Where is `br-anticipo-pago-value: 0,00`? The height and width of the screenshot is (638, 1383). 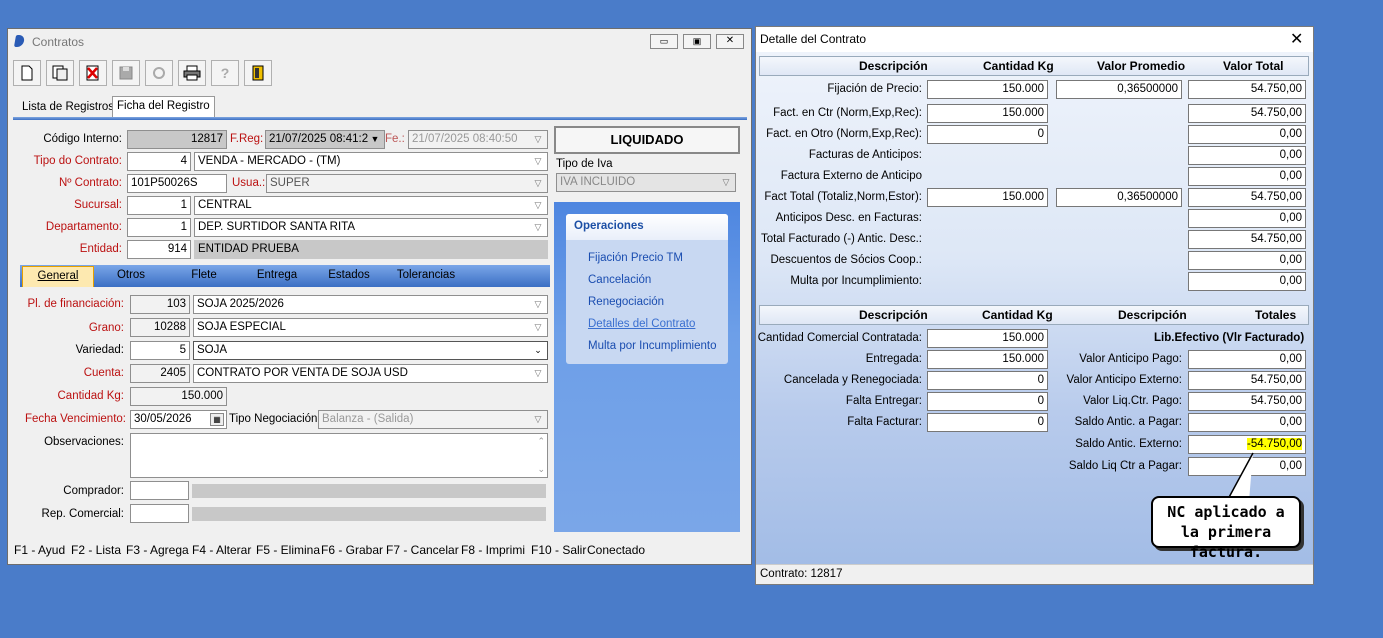 br-anticipo-pago-value: 0,00 is located at coordinates (1247, 359).